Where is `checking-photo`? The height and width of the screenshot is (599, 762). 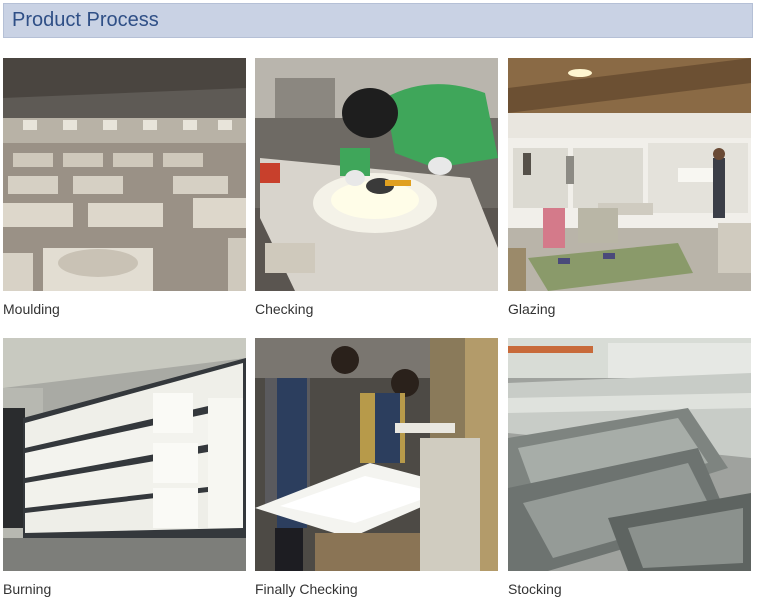
checking-photo is located at coordinates (376, 174).